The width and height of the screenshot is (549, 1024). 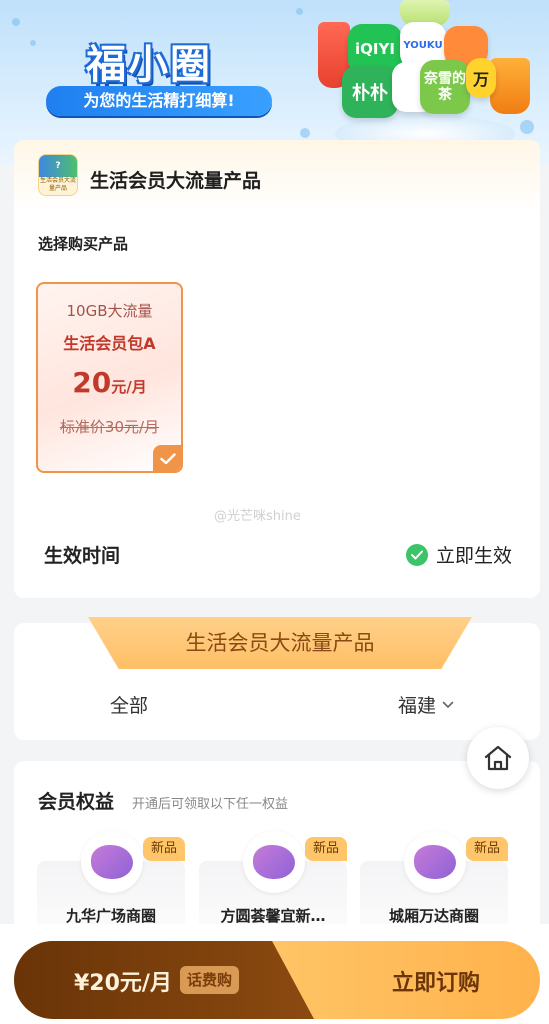 I want to click on drink-cup-decoration, so click(x=510, y=86).